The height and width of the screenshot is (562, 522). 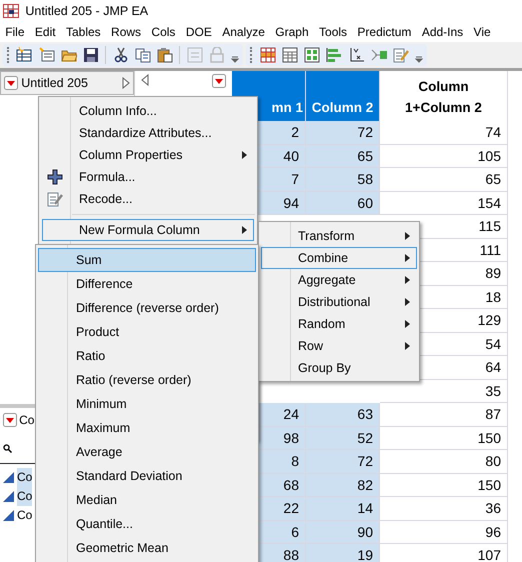 What do you see at coordinates (83, 32) in the screenshot?
I see `menu-item: Tables` at bounding box center [83, 32].